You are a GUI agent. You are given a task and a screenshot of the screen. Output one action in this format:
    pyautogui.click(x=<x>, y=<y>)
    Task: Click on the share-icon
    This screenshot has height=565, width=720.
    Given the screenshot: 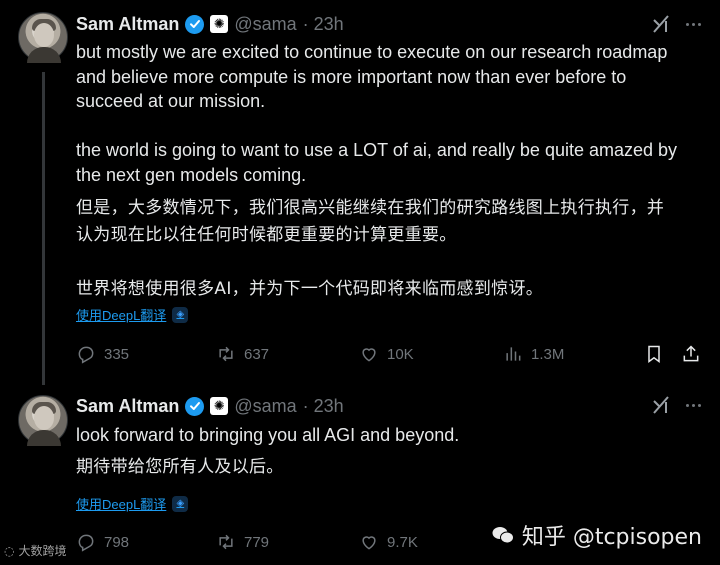 What is the action you would take?
    pyautogui.click(x=691, y=353)
    